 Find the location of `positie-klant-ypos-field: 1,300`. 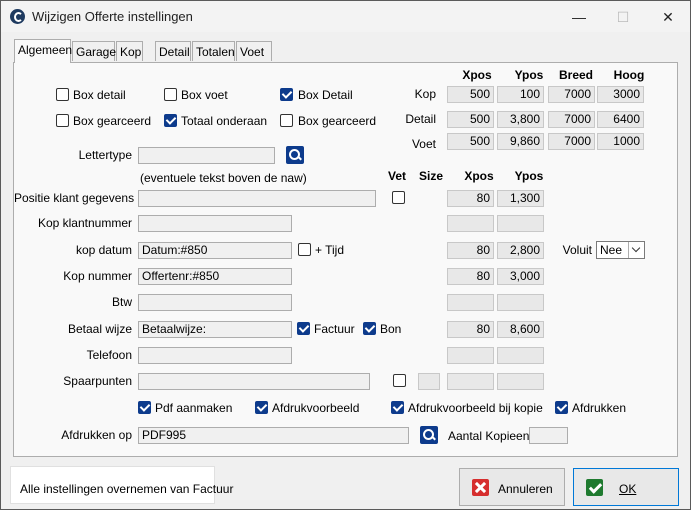

positie-klant-ypos-field: 1,300 is located at coordinates (520, 198).